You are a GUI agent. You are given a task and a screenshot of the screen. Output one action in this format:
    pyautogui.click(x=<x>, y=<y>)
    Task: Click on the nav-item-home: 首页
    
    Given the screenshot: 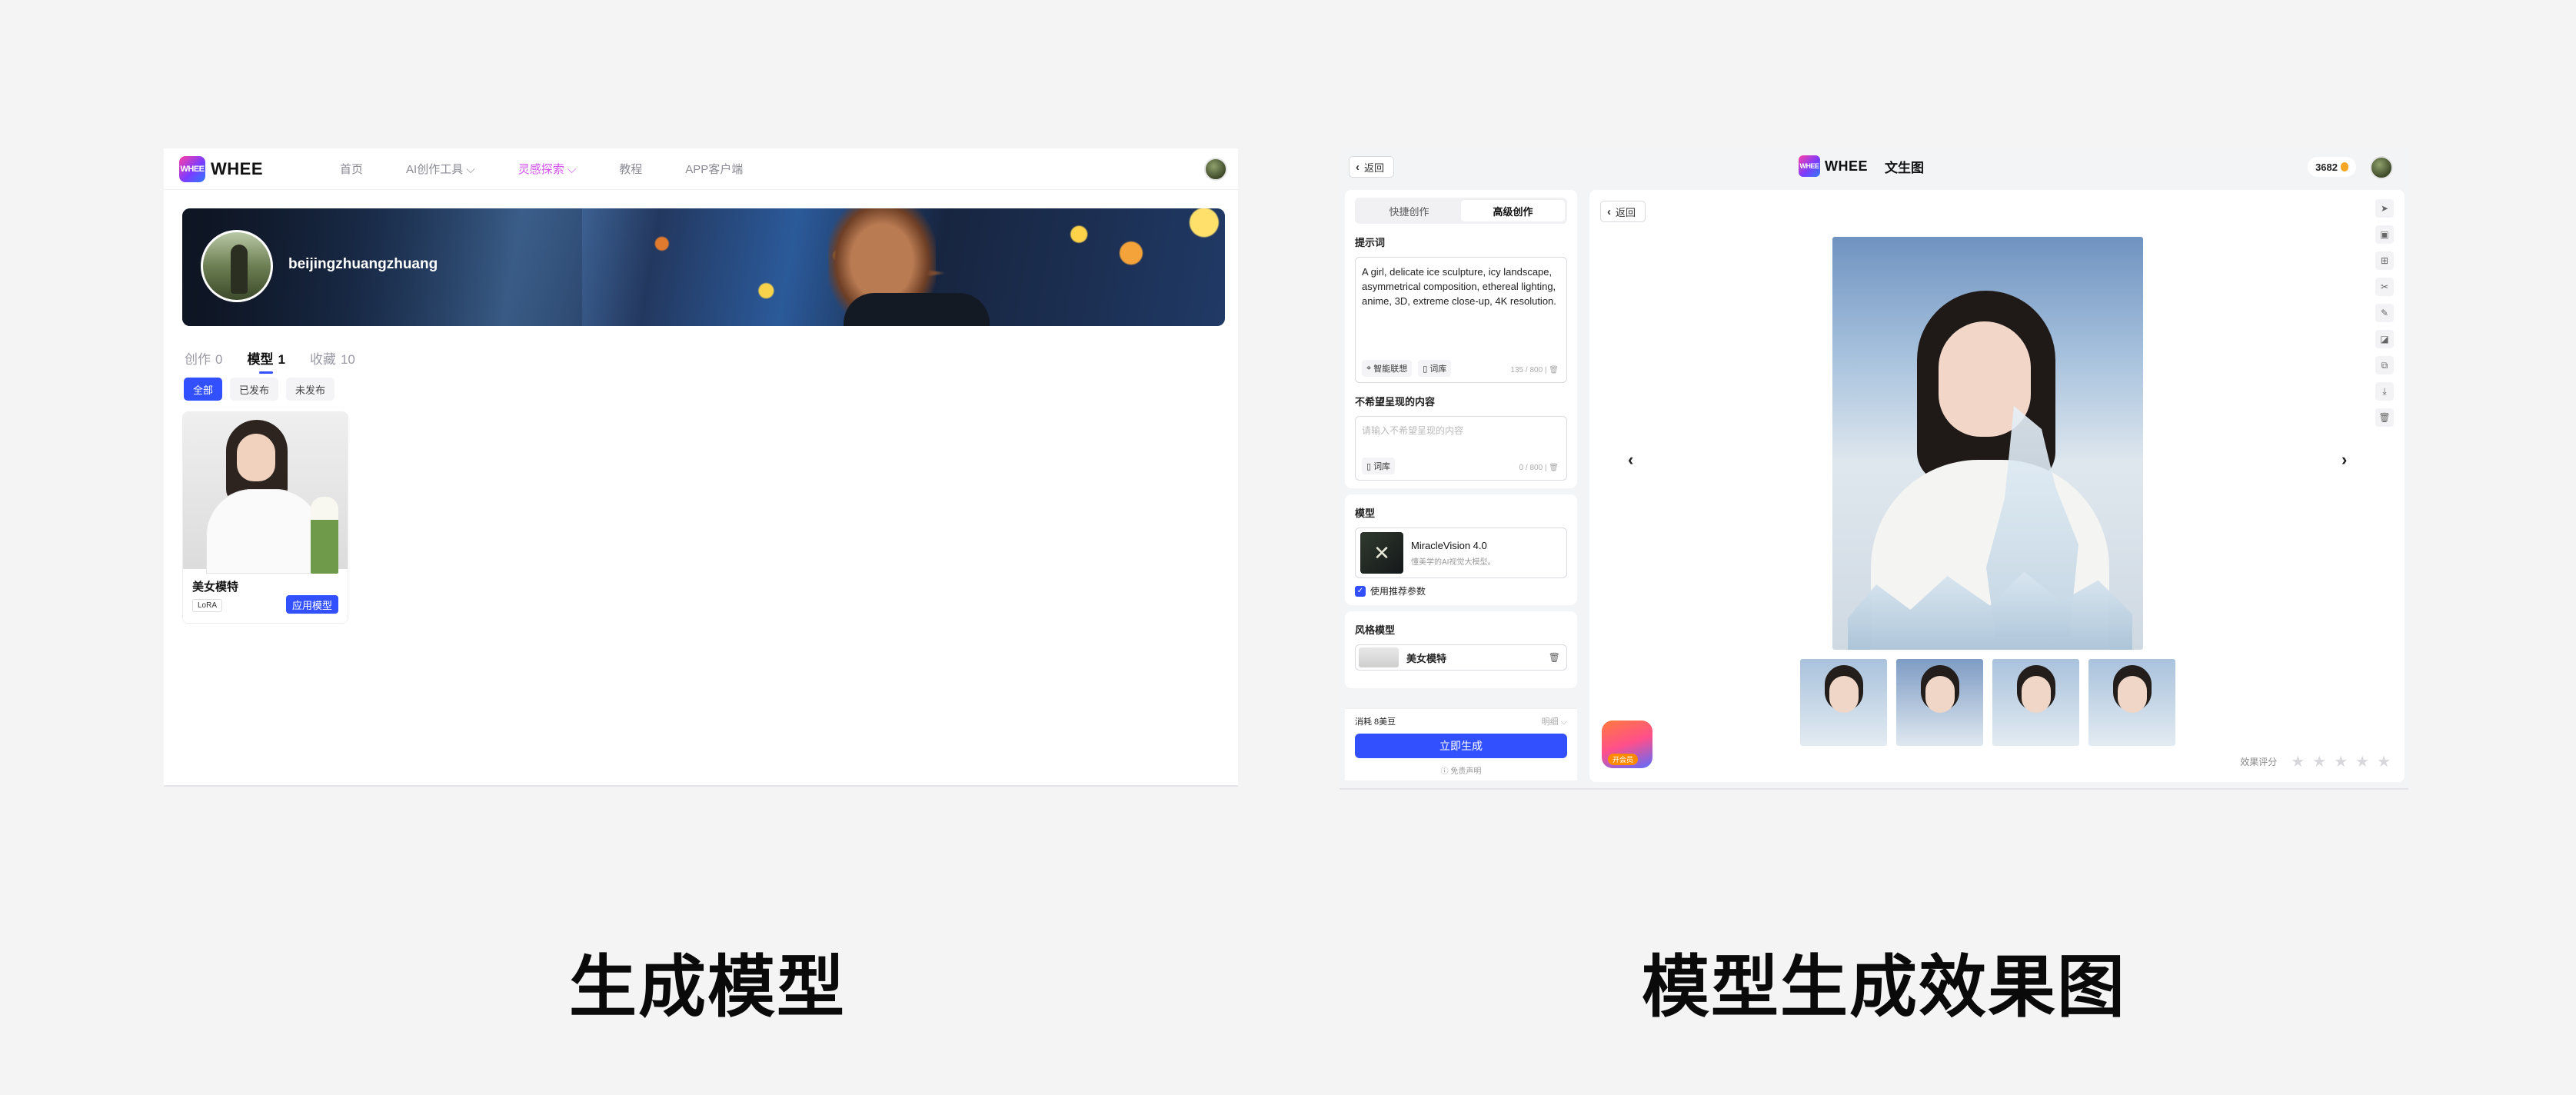 What is the action you would take?
    pyautogui.click(x=351, y=169)
    